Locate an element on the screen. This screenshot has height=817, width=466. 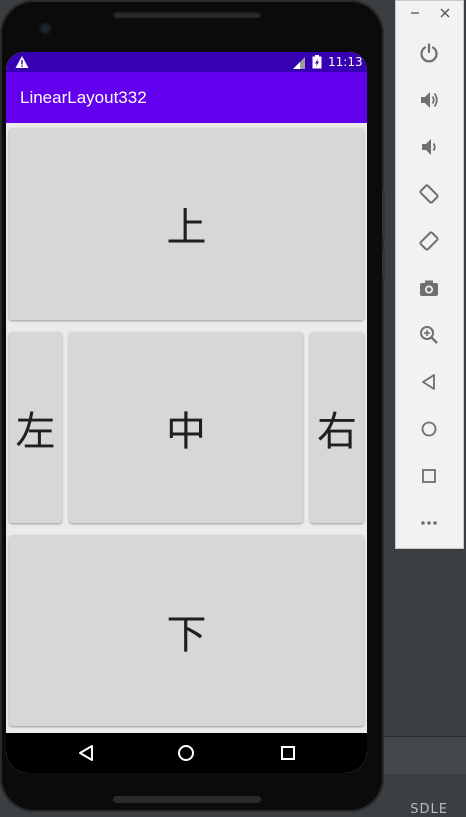
toolbar-overview-button is located at coordinates (429, 476).